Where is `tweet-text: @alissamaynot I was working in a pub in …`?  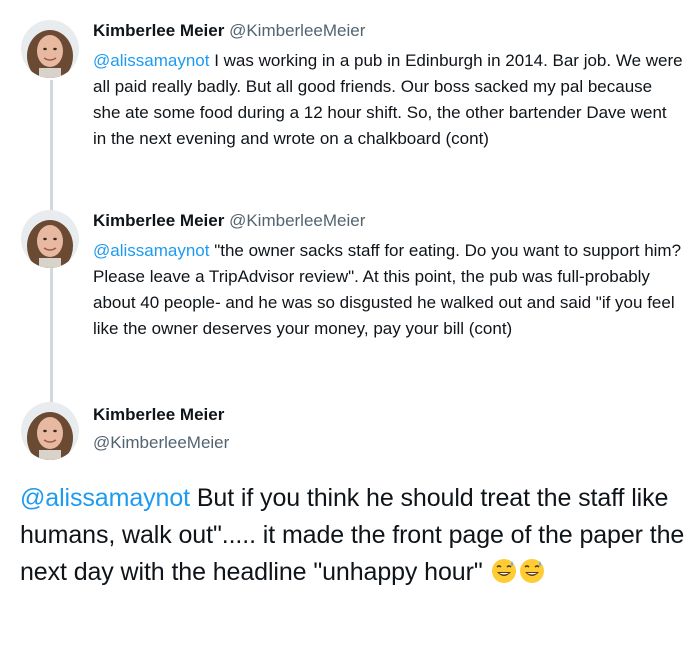 tweet-text: @alissamaynot I was working in a pub in … is located at coordinates (388, 100).